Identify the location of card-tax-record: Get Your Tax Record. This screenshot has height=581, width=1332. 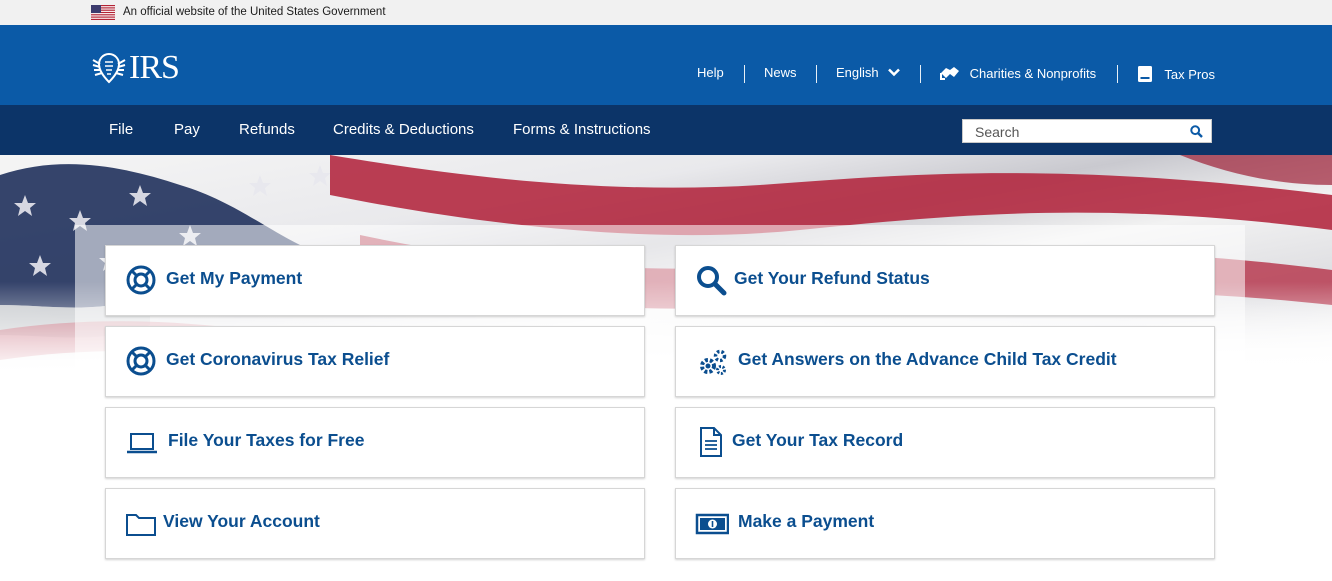
(945, 442).